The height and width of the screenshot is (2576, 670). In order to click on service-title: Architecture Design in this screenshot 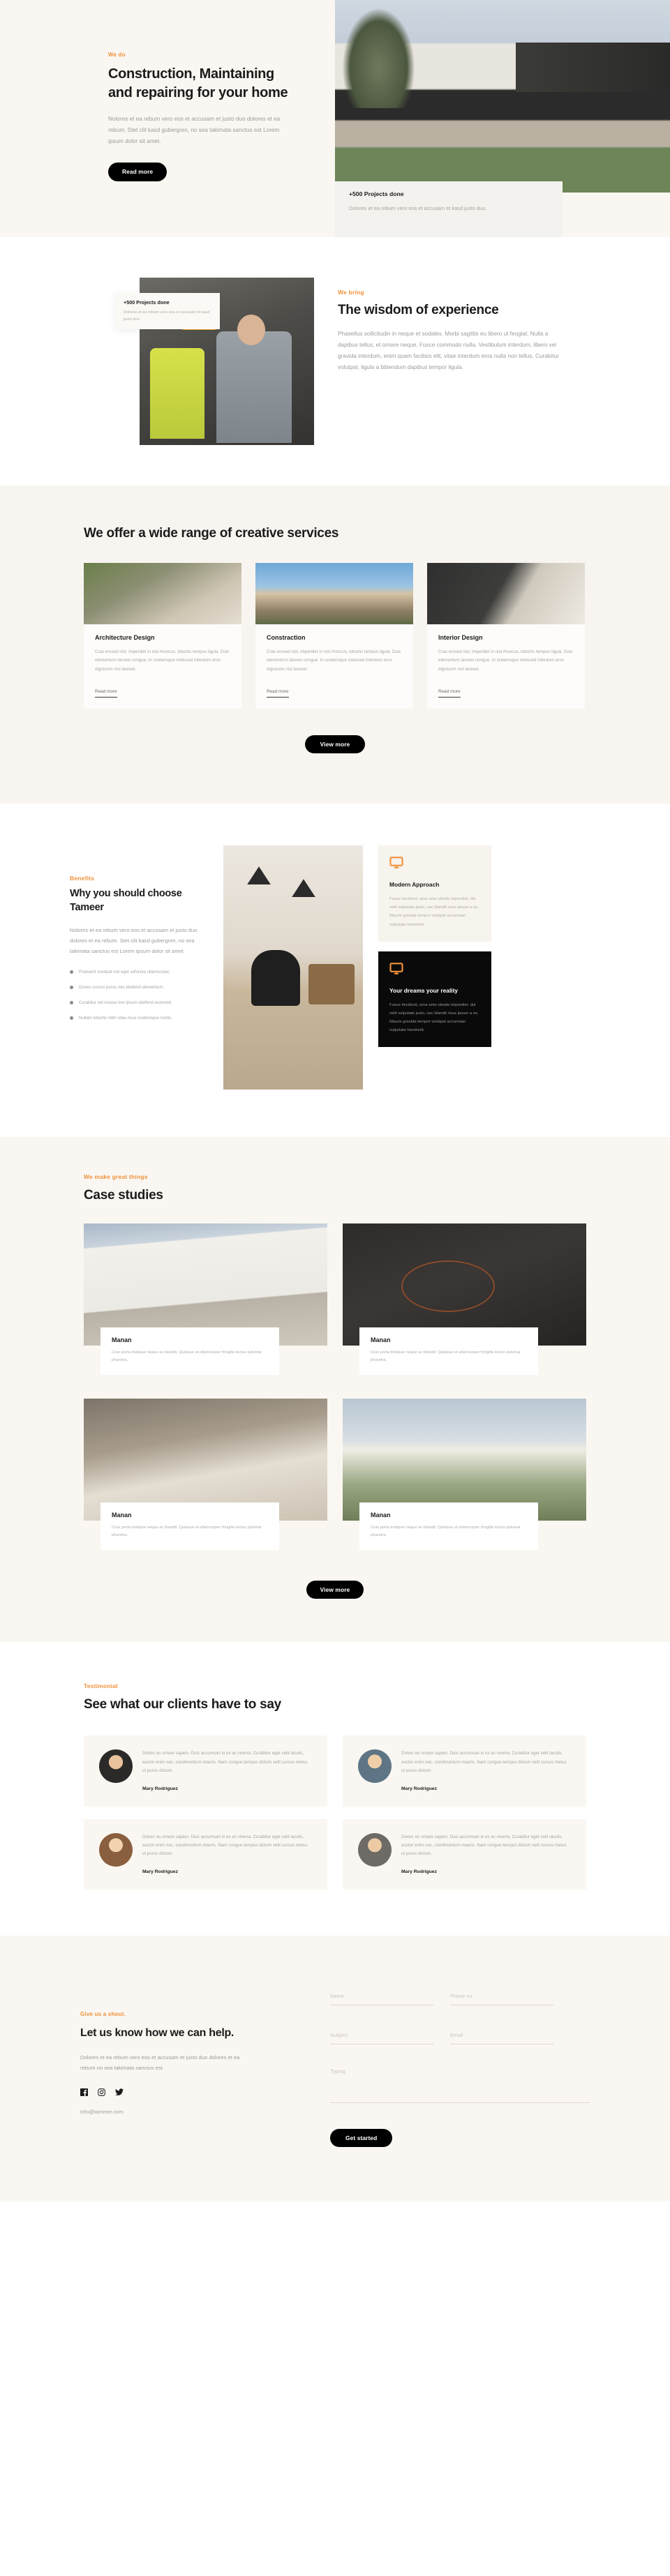, I will do `click(125, 638)`.